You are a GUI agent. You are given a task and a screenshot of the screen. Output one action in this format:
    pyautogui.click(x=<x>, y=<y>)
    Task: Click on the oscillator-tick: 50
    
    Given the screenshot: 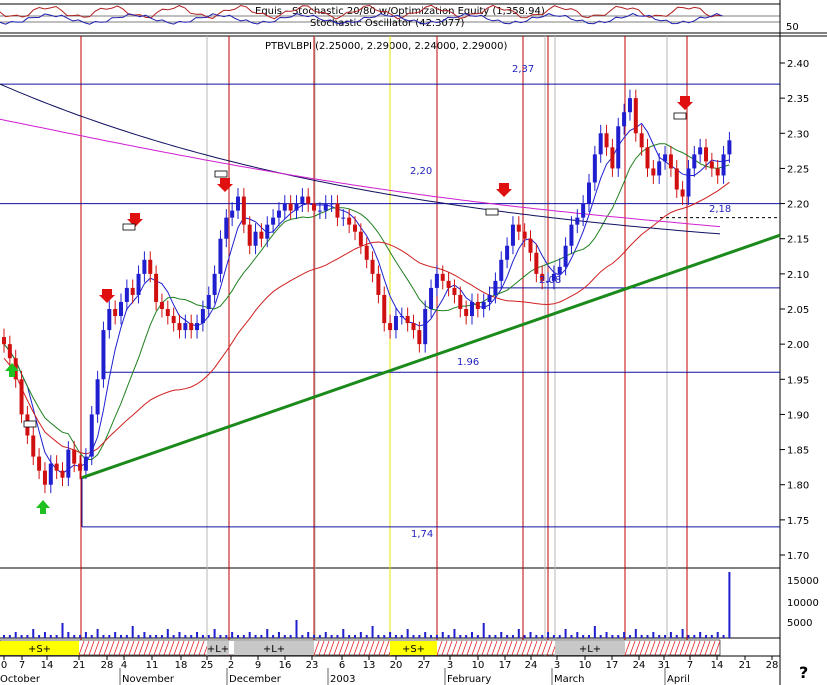 What is the action you would take?
    pyautogui.click(x=792, y=27)
    